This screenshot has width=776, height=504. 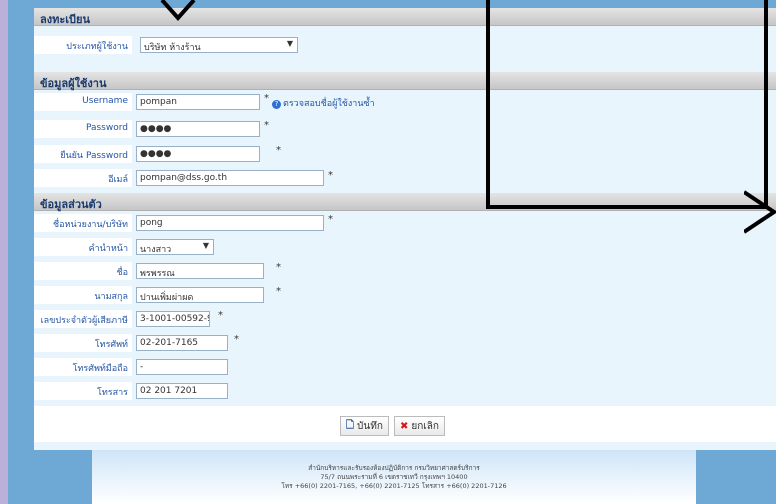 I want to click on cancel-button: ✖ ยกเลิก, so click(x=419, y=426).